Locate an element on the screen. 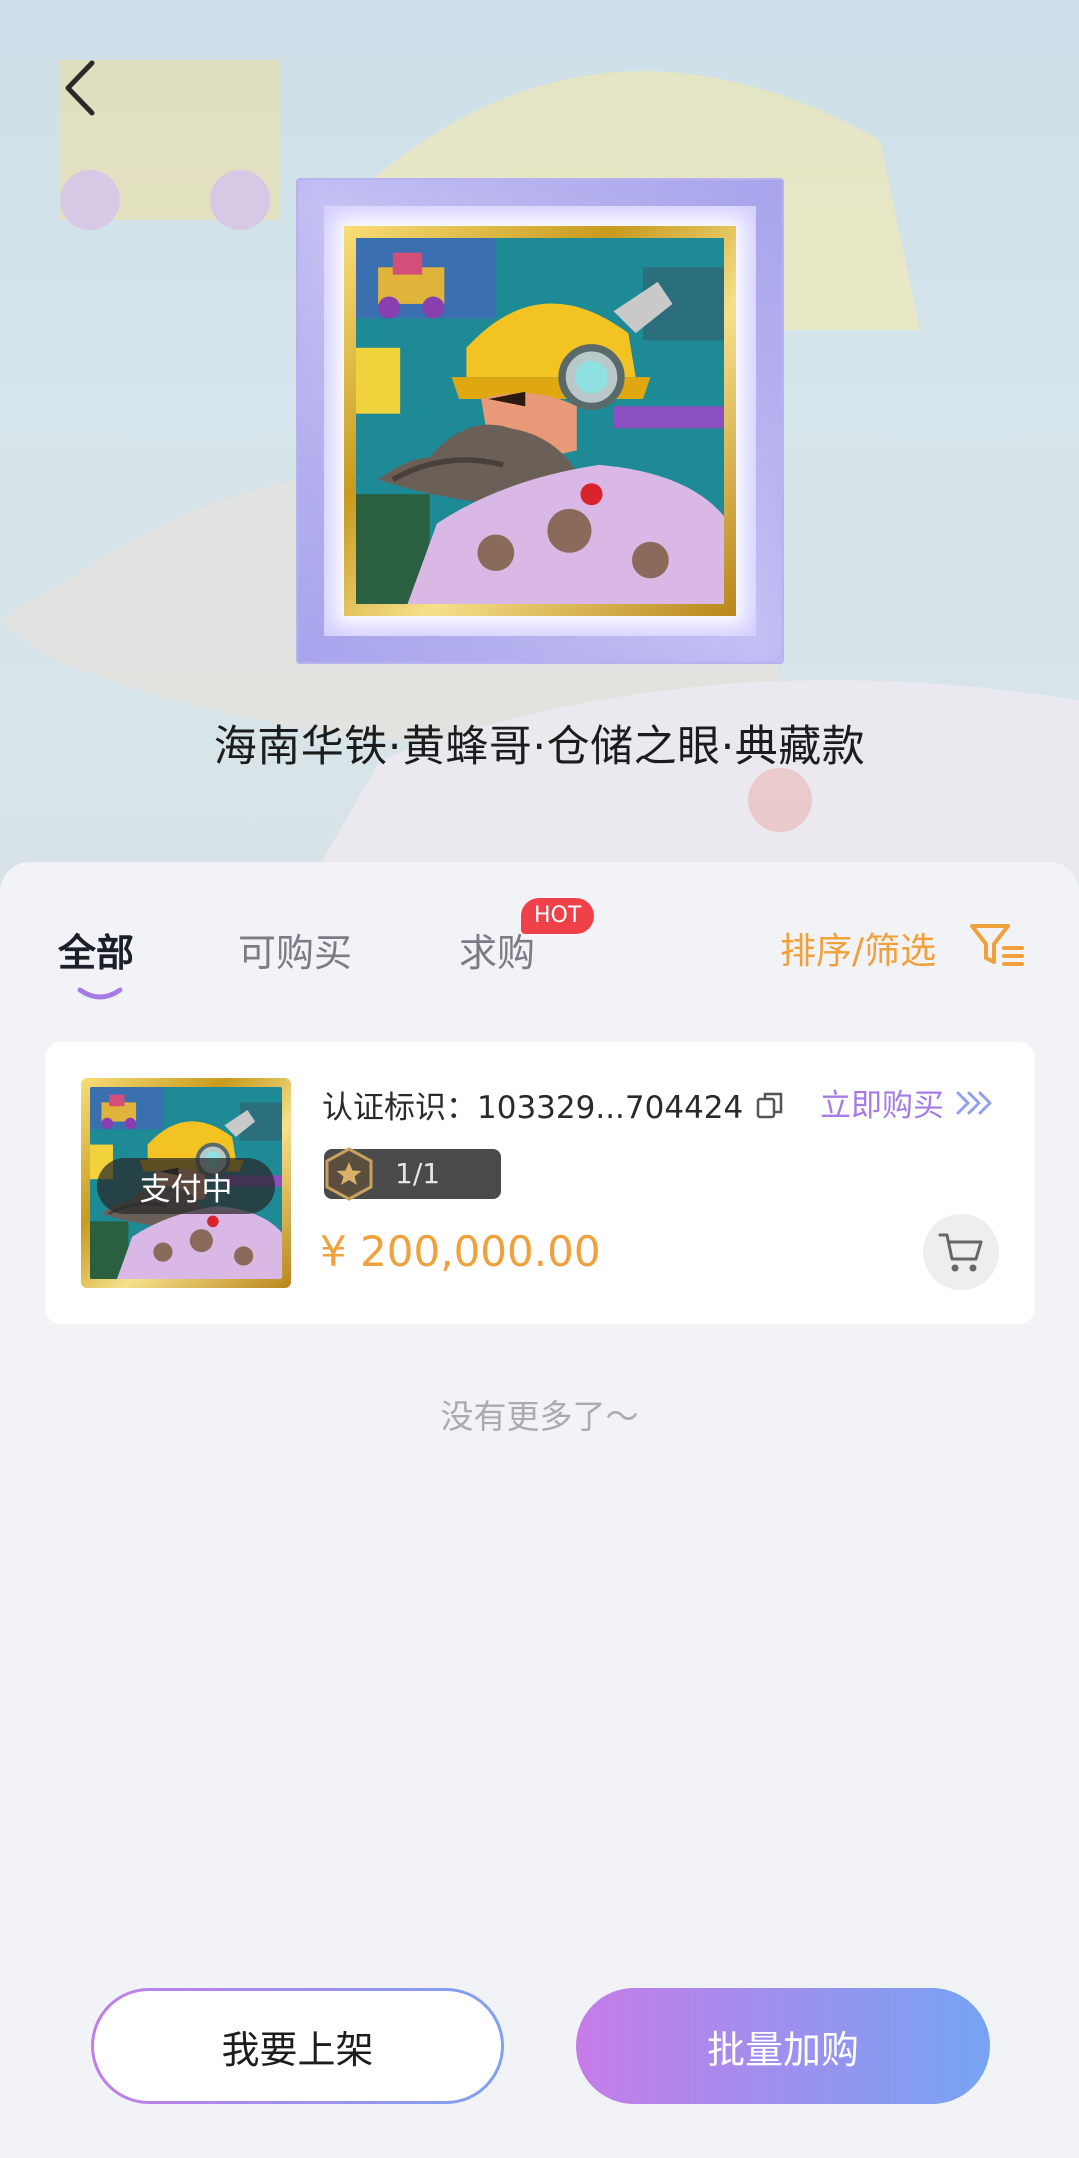  filter-icon is located at coordinates (997, 945).